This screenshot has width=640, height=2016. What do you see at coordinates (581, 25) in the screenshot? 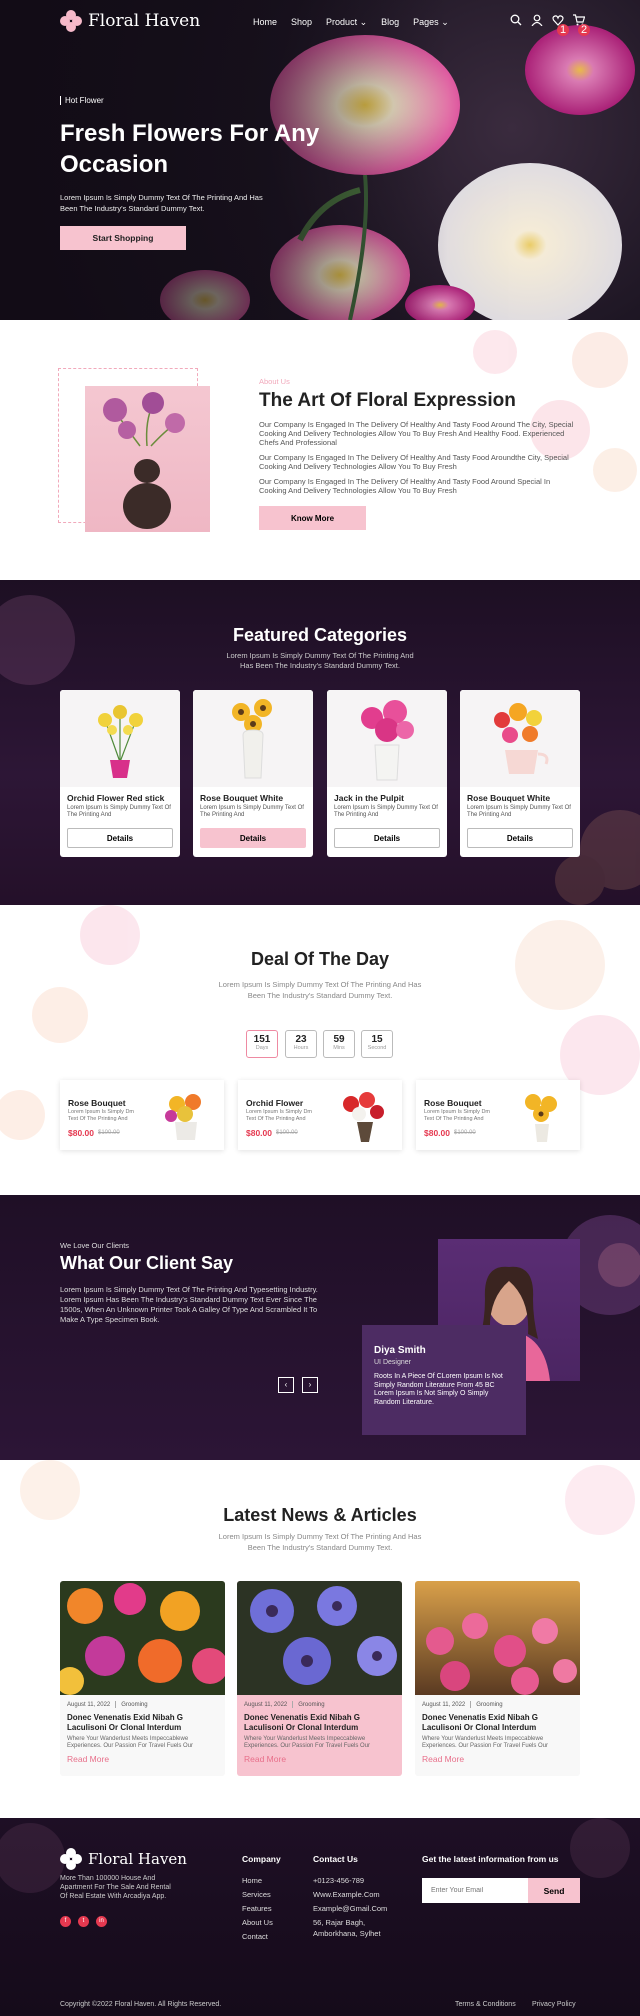
I see `cart-icon: 2` at bounding box center [581, 25].